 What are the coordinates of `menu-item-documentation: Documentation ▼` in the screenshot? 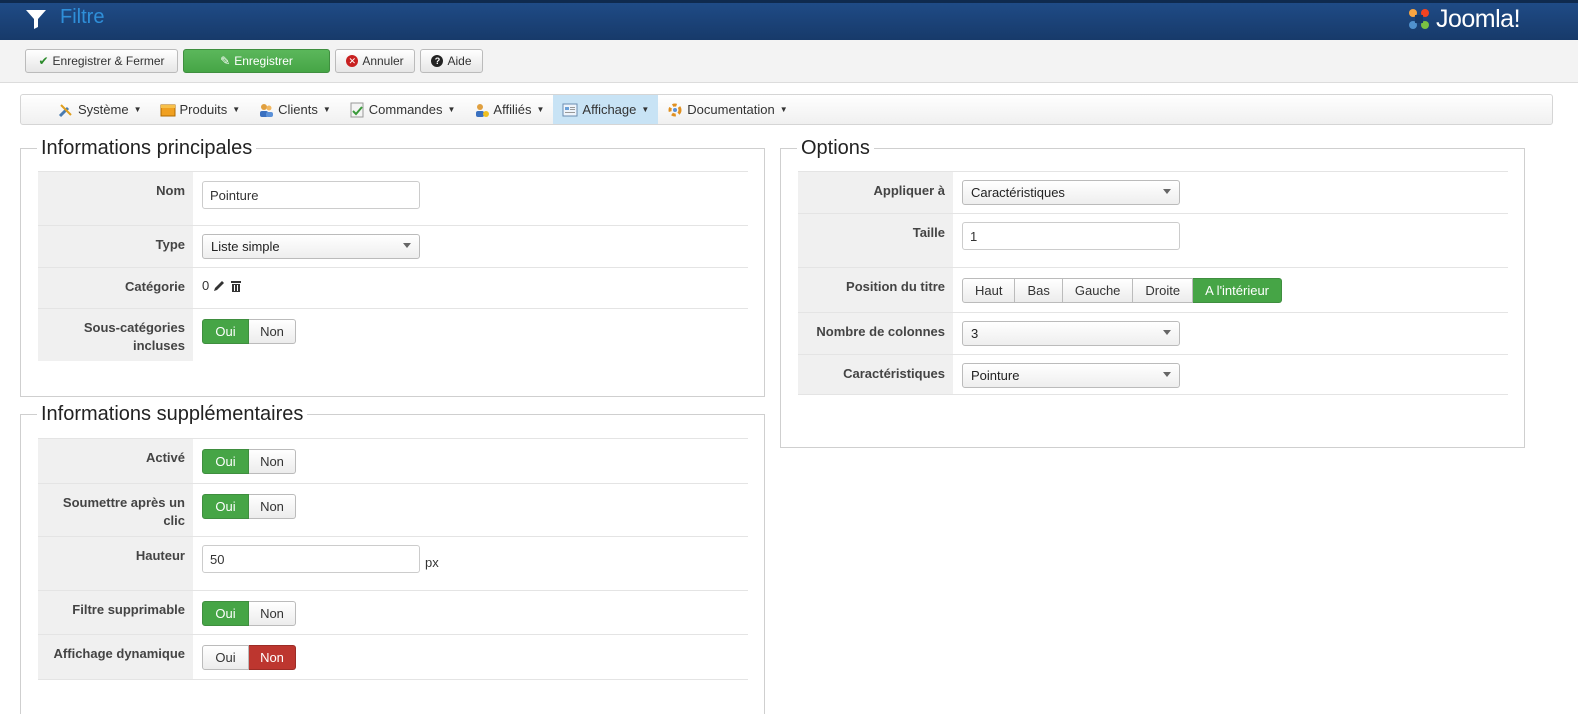 It's located at (727, 109).